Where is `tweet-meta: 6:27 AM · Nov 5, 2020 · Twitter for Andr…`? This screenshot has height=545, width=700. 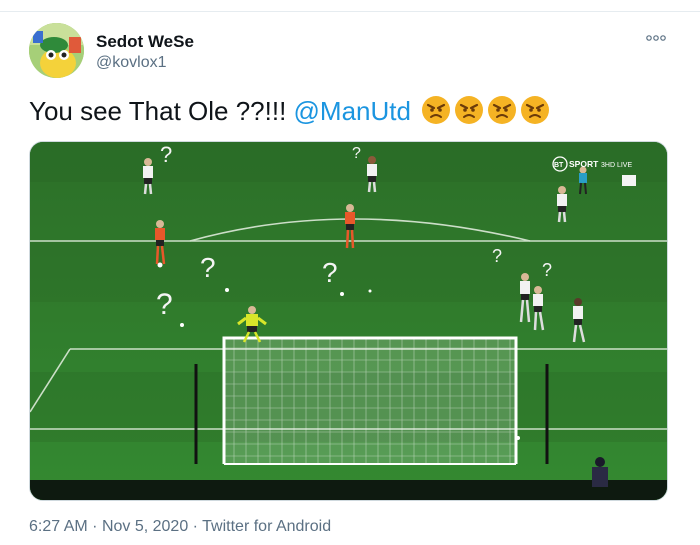 tweet-meta: 6:27 AM · Nov 5, 2020 · Twitter for Andr… is located at coordinates (180, 527).